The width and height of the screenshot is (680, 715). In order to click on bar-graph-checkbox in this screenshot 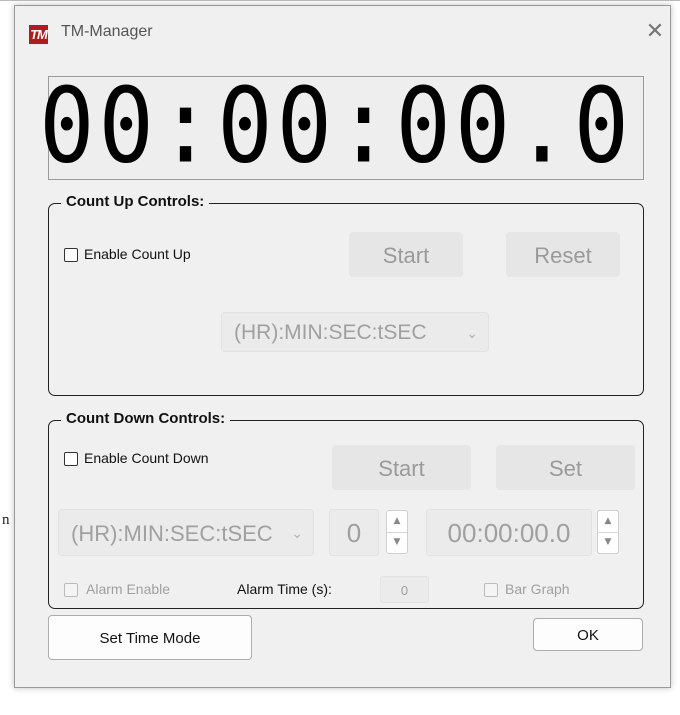, I will do `click(491, 590)`.